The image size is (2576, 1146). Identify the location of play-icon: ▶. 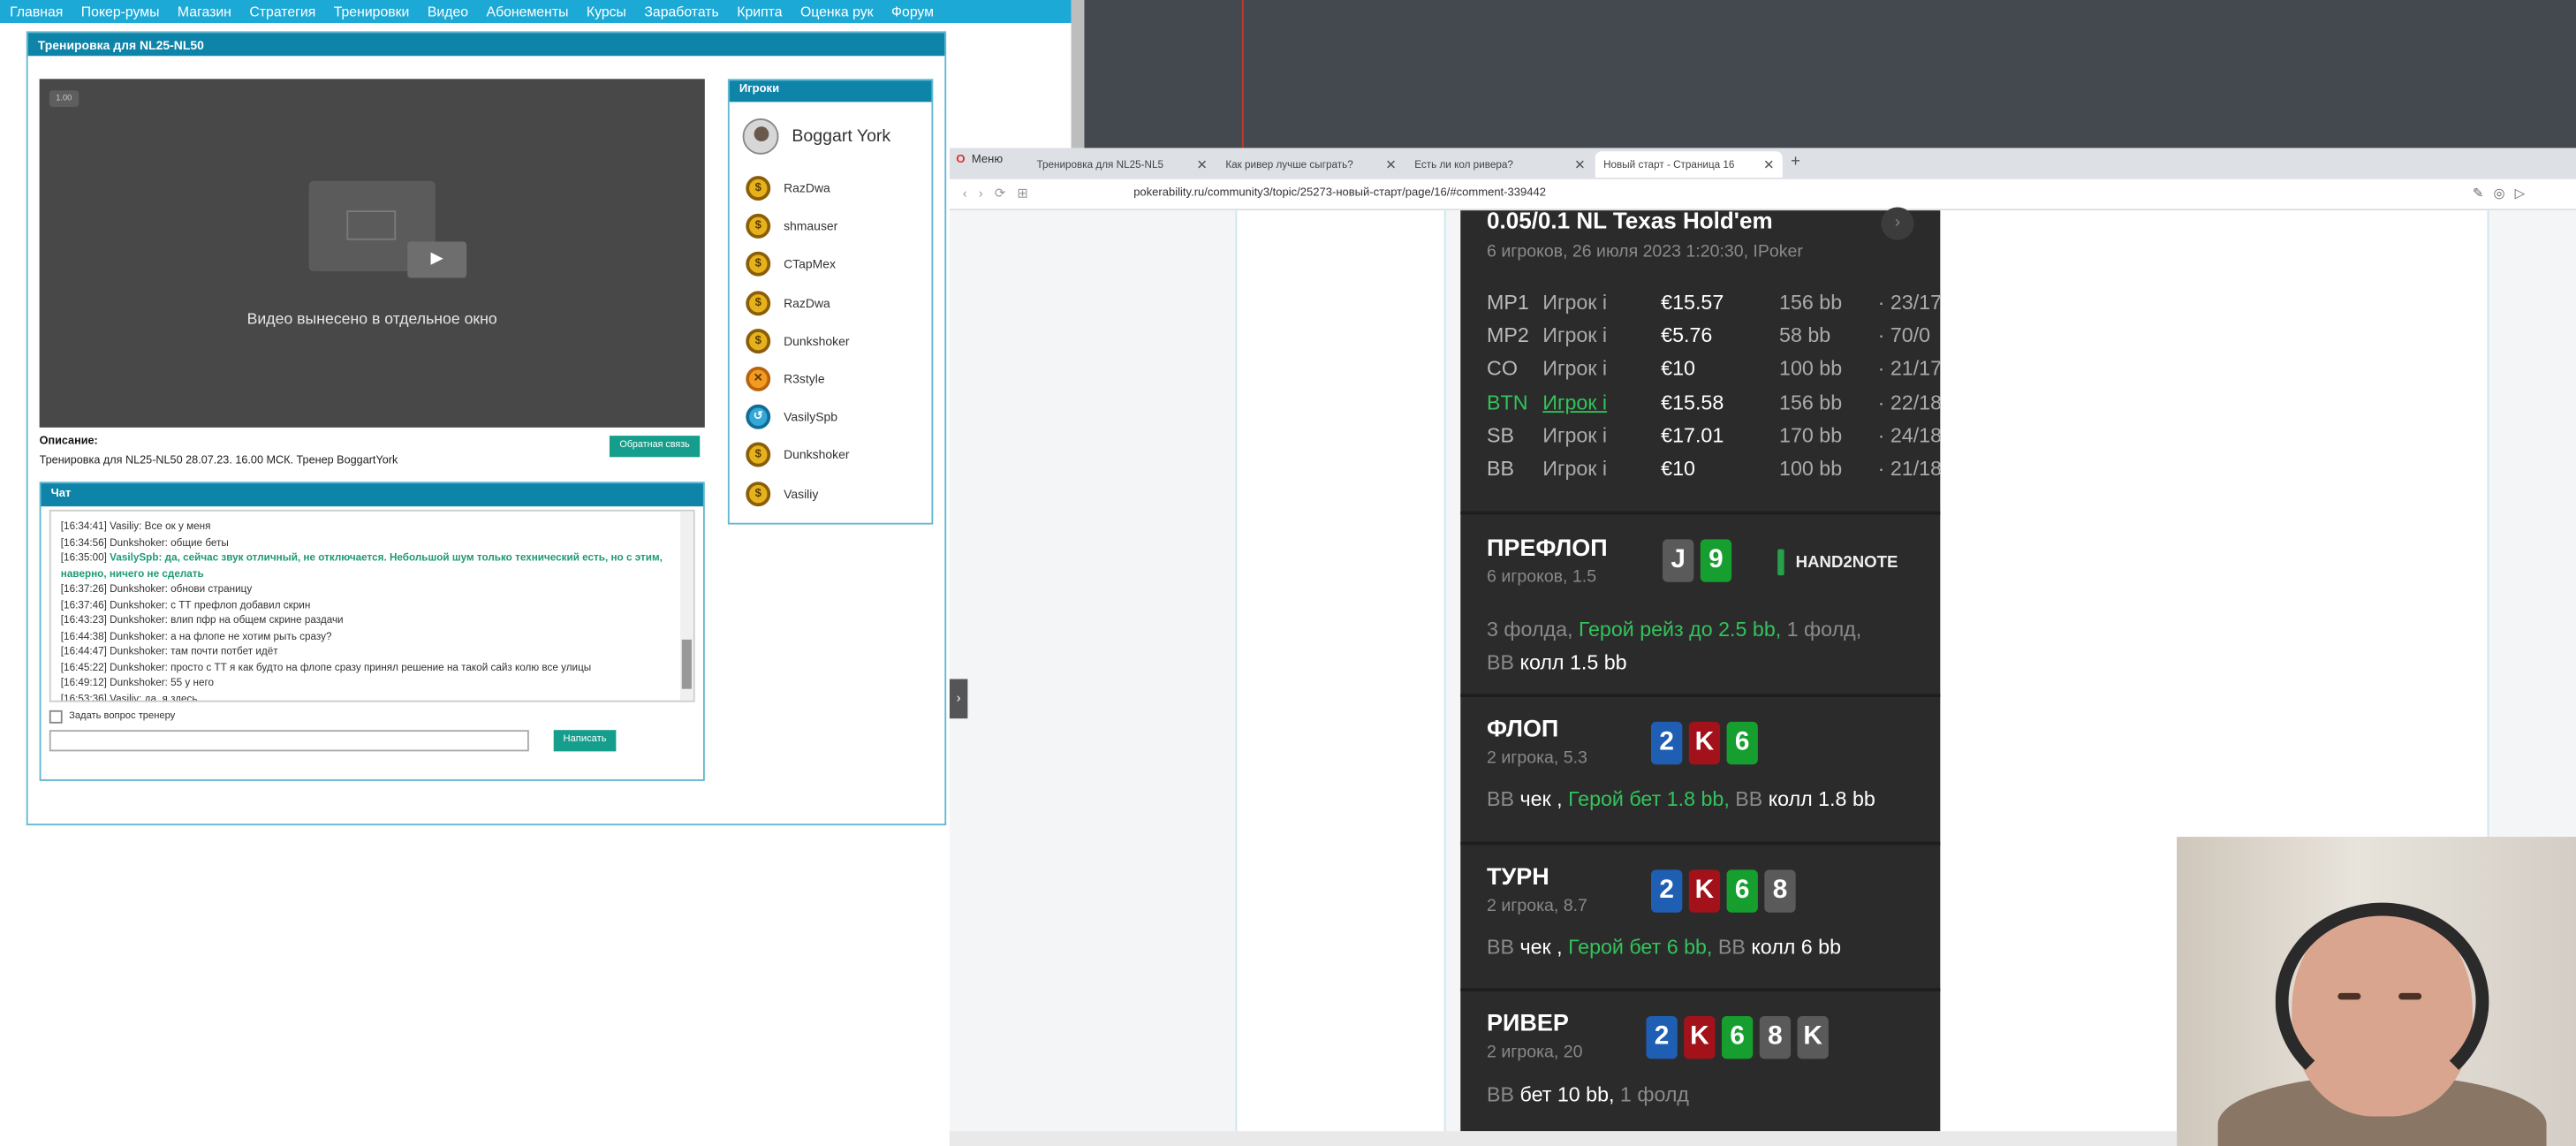
(437, 259).